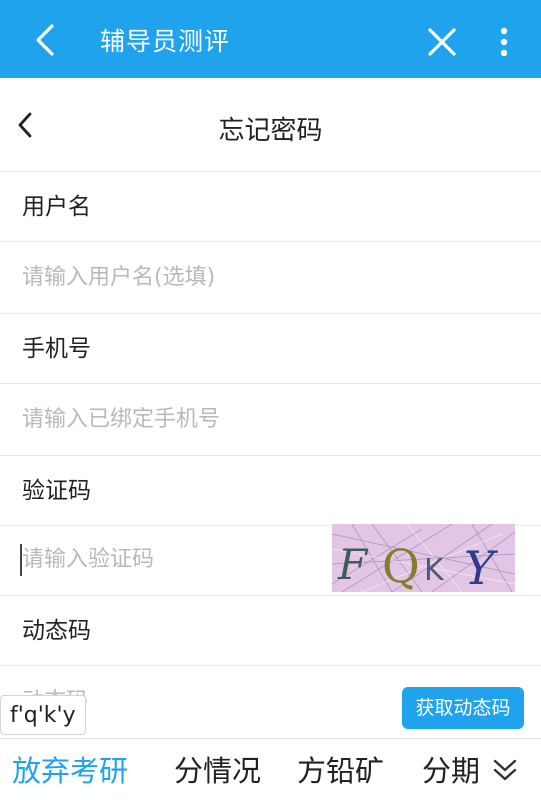 The width and height of the screenshot is (541, 800). Describe the element at coordinates (451, 771) in the screenshot. I see `ime-candidate: 分期` at that location.